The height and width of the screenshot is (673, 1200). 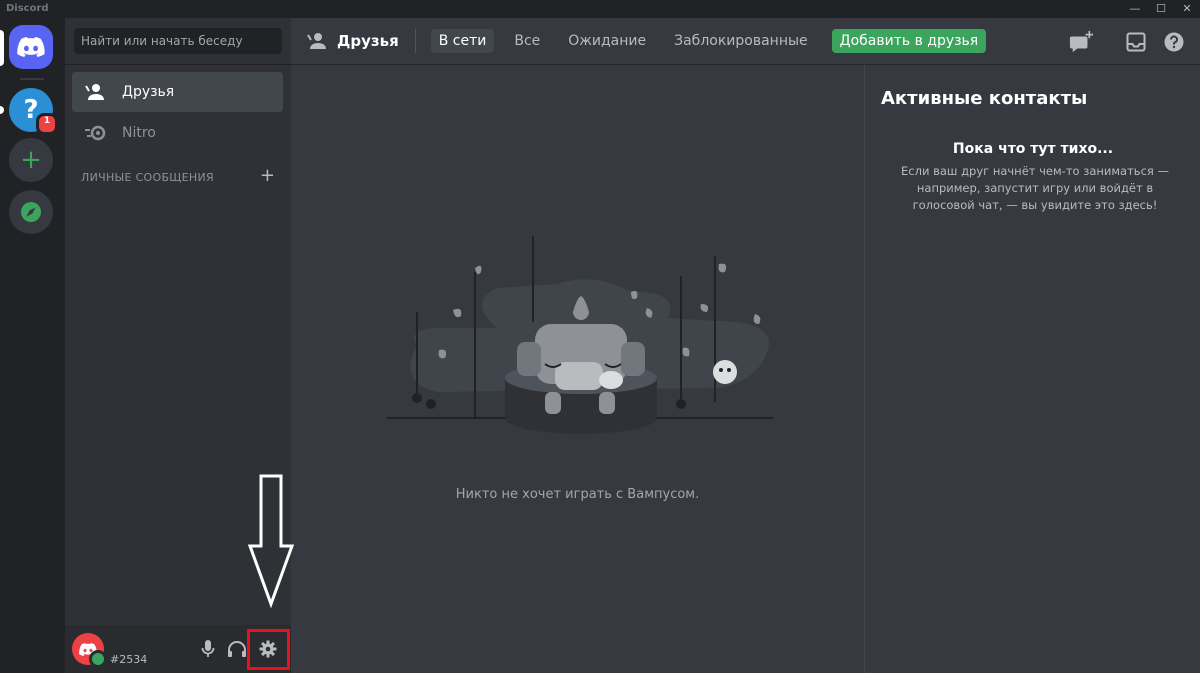 I want to click on direct-messages-header: ЛИЧНЫЕ СООБЩЕНИЯ, so click(x=147, y=177).